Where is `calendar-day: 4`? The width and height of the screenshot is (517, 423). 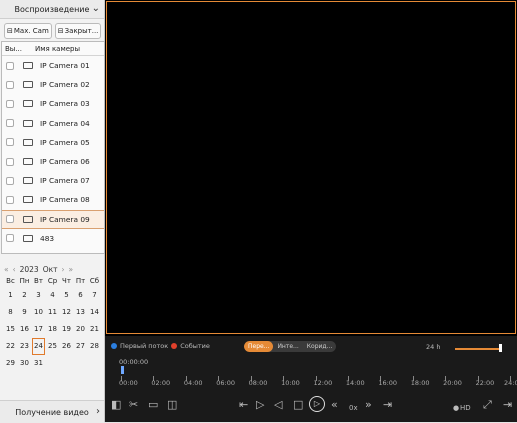
calendar-day: 4 is located at coordinates (52, 295).